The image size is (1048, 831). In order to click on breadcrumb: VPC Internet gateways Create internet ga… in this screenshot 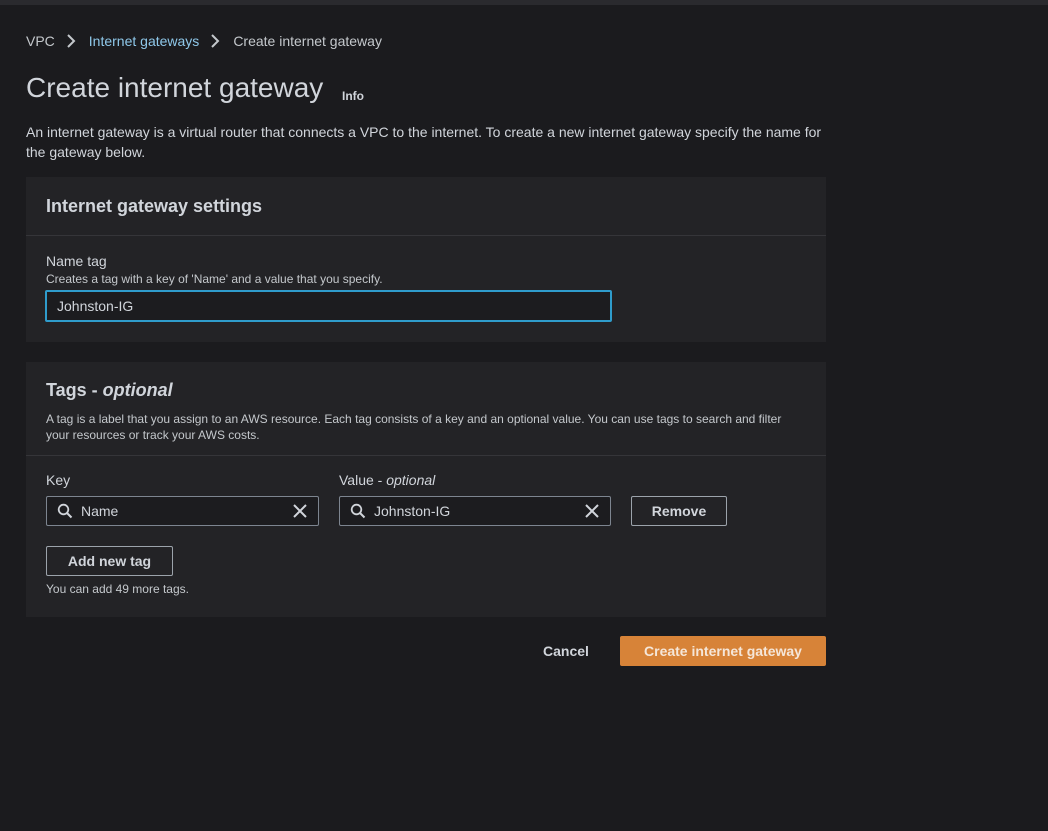, I will do `click(204, 41)`.